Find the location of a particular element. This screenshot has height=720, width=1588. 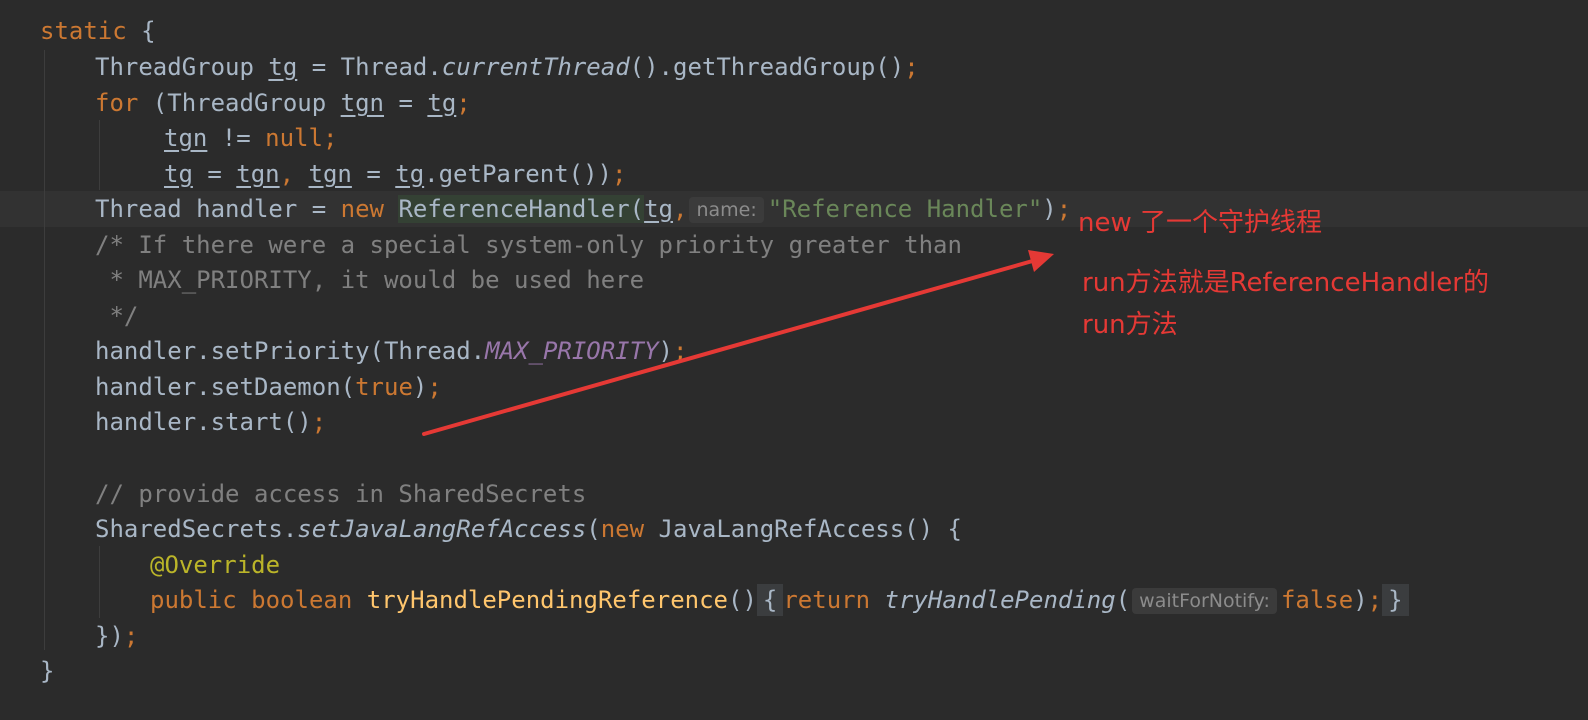

arrow-head is located at coordinates (1041, 261).